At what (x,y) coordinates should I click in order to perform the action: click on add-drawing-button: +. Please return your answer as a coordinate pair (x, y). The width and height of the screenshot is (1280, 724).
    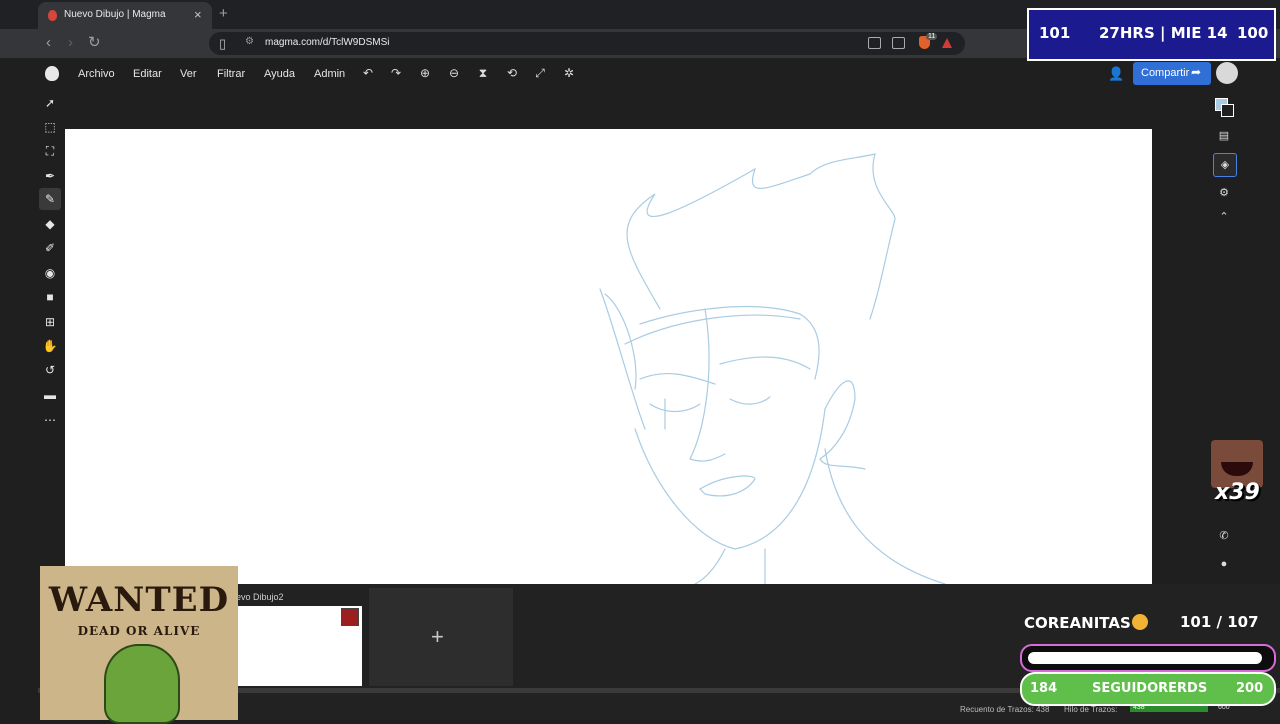
    Looking at the image, I should click on (441, 637).